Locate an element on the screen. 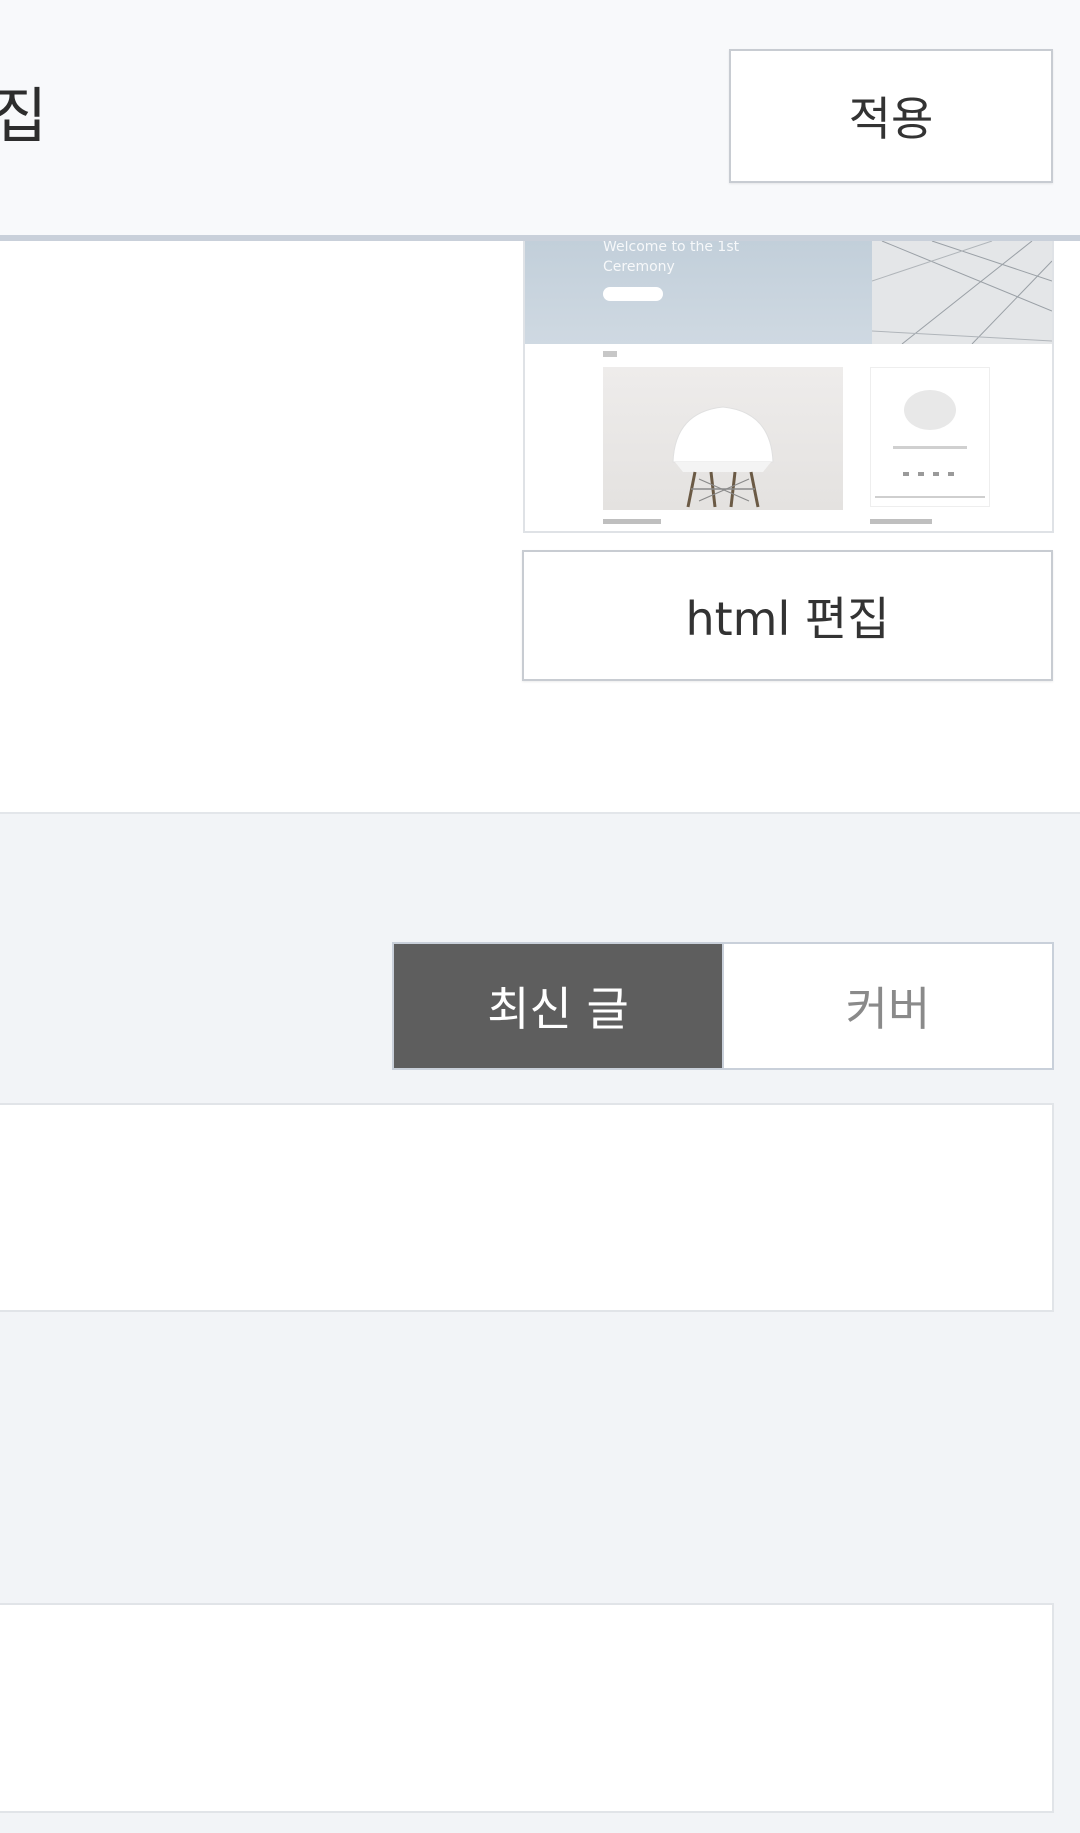 This screenshot has width=1080, height=1833. side-card-illustration is located at coordinates (930, 444).